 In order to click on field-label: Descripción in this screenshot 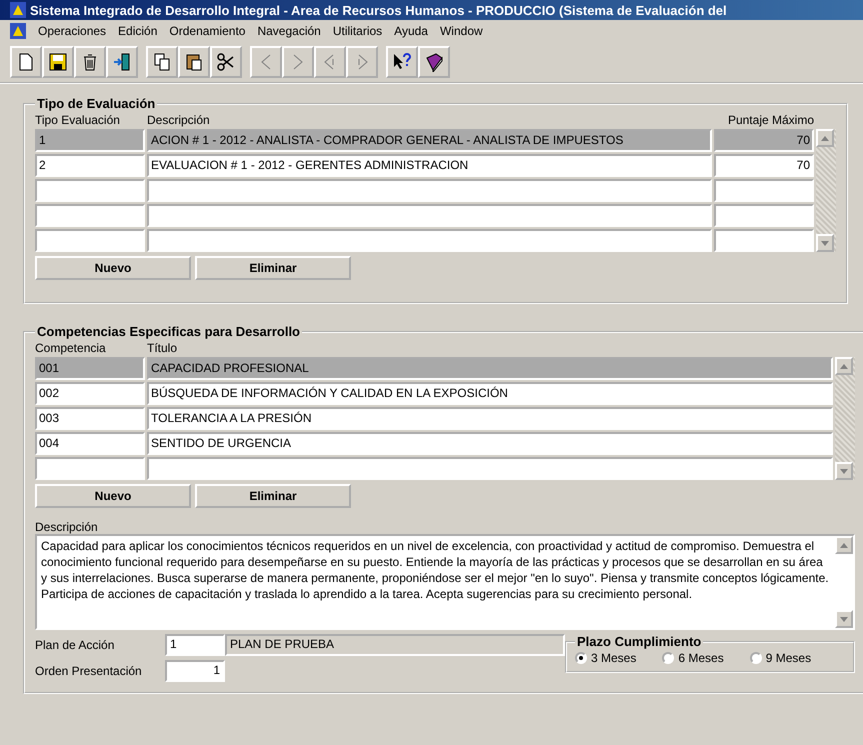, I will do `click(67, 527)`.